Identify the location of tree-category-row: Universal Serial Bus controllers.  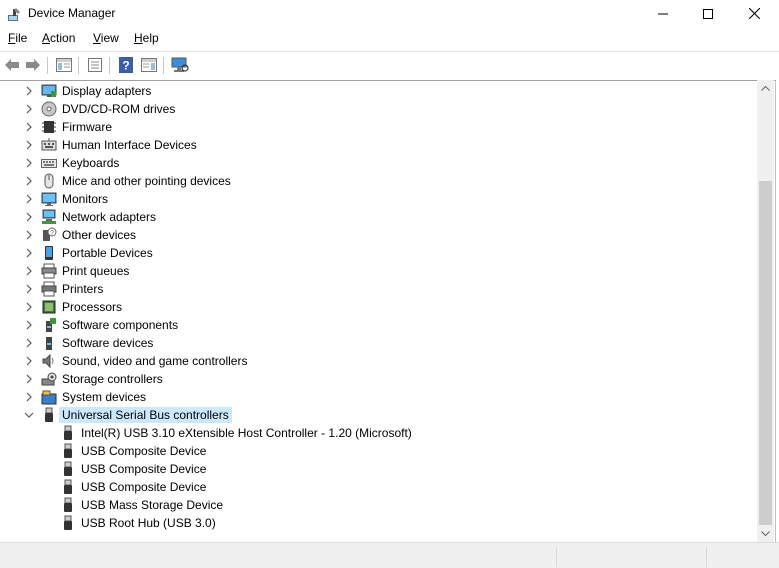
(377, 415).